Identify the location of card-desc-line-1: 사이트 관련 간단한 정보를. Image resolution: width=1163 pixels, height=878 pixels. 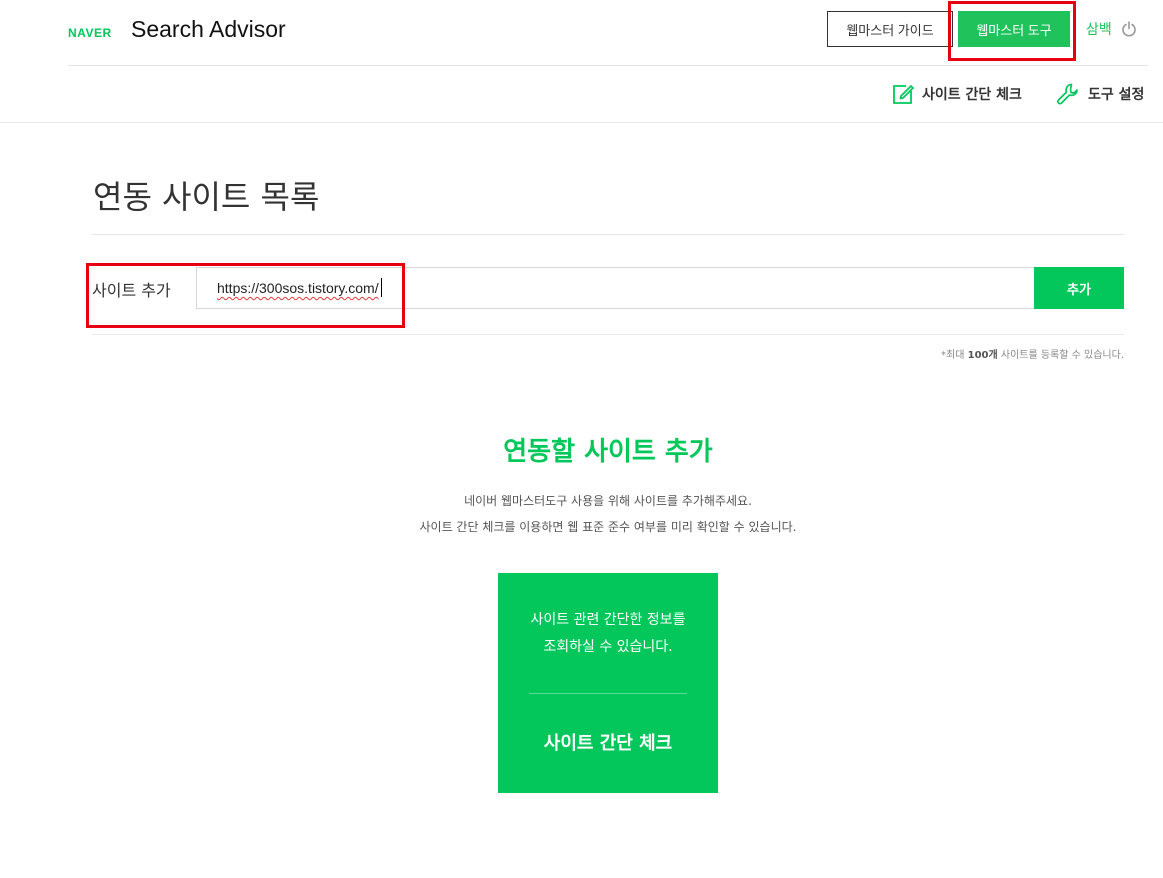
(608, 620).